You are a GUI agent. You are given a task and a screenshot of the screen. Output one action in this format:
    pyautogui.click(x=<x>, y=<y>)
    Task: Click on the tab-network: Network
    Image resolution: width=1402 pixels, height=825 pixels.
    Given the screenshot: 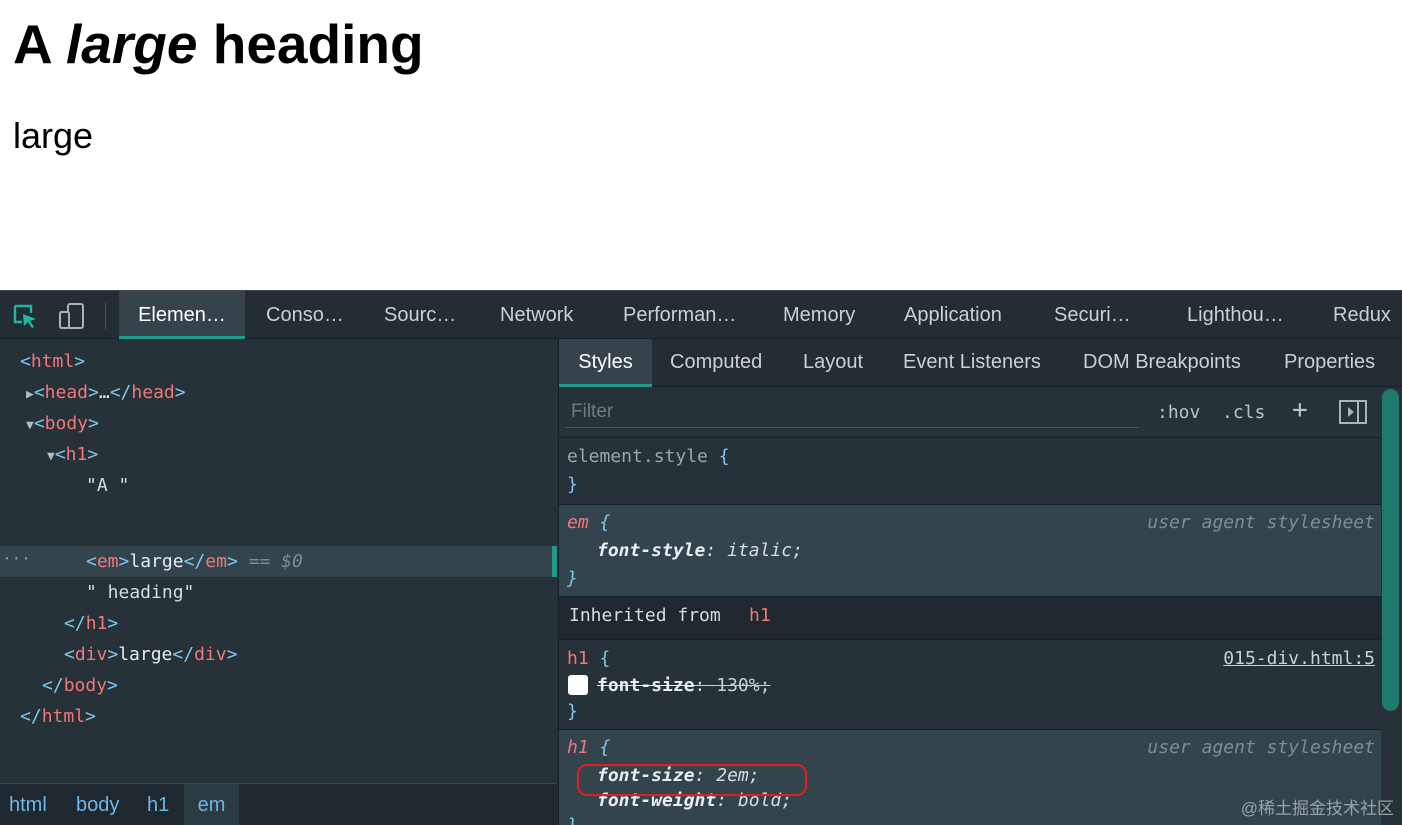 What is the action you would take?
    pyautogui.click(x=536, y=315)
    